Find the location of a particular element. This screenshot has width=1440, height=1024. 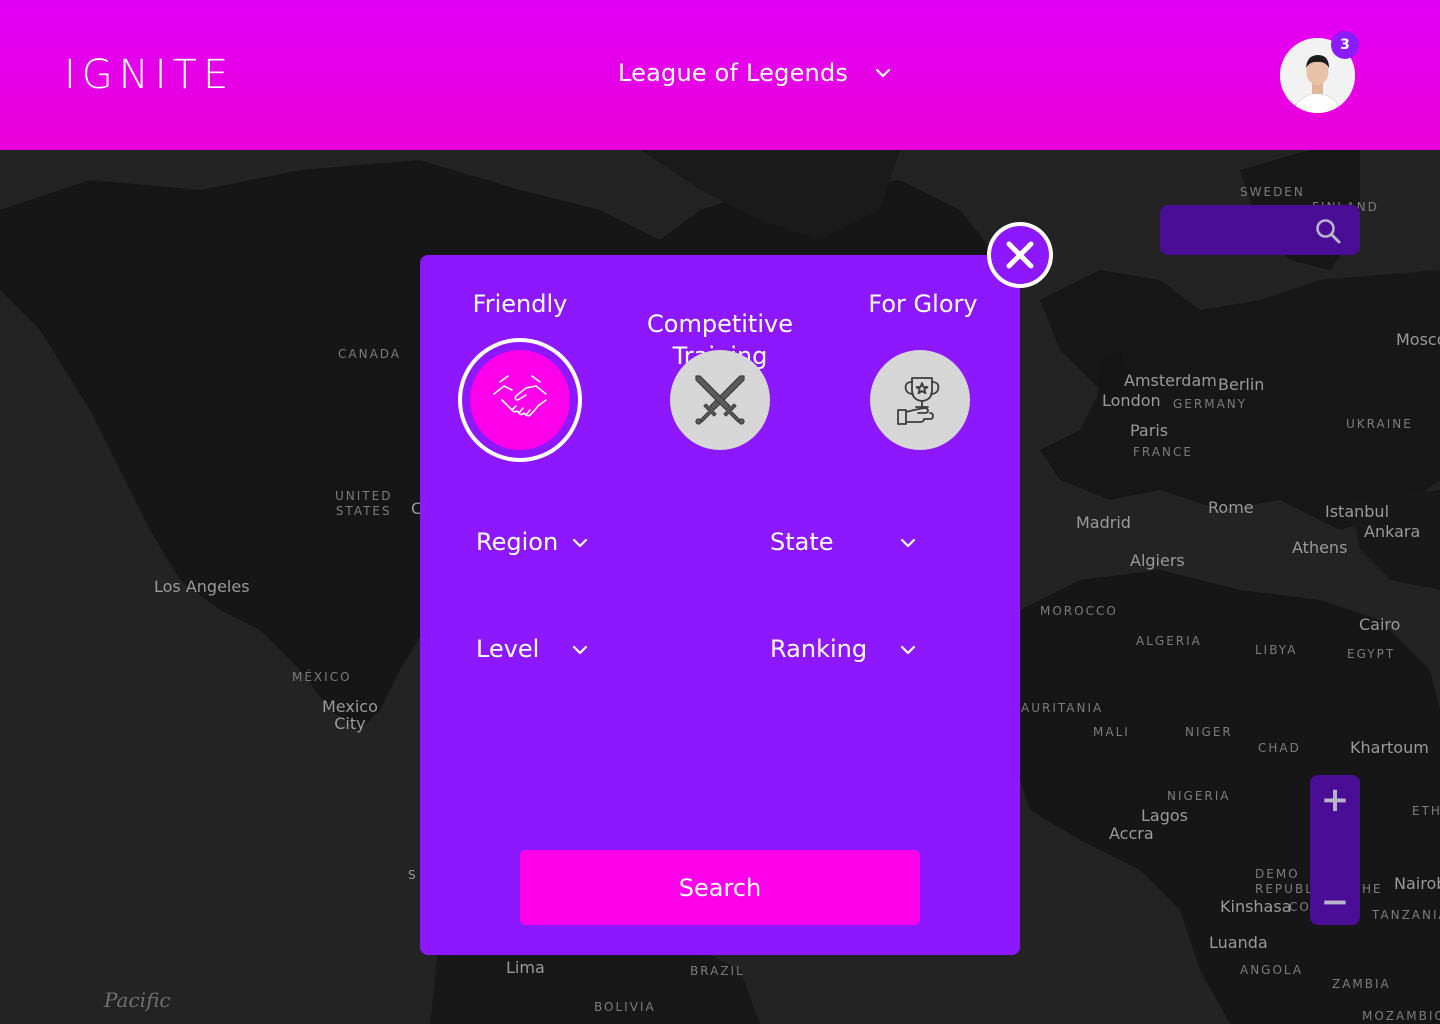

region-dropdown: Region is located at coordinates (532, 542).